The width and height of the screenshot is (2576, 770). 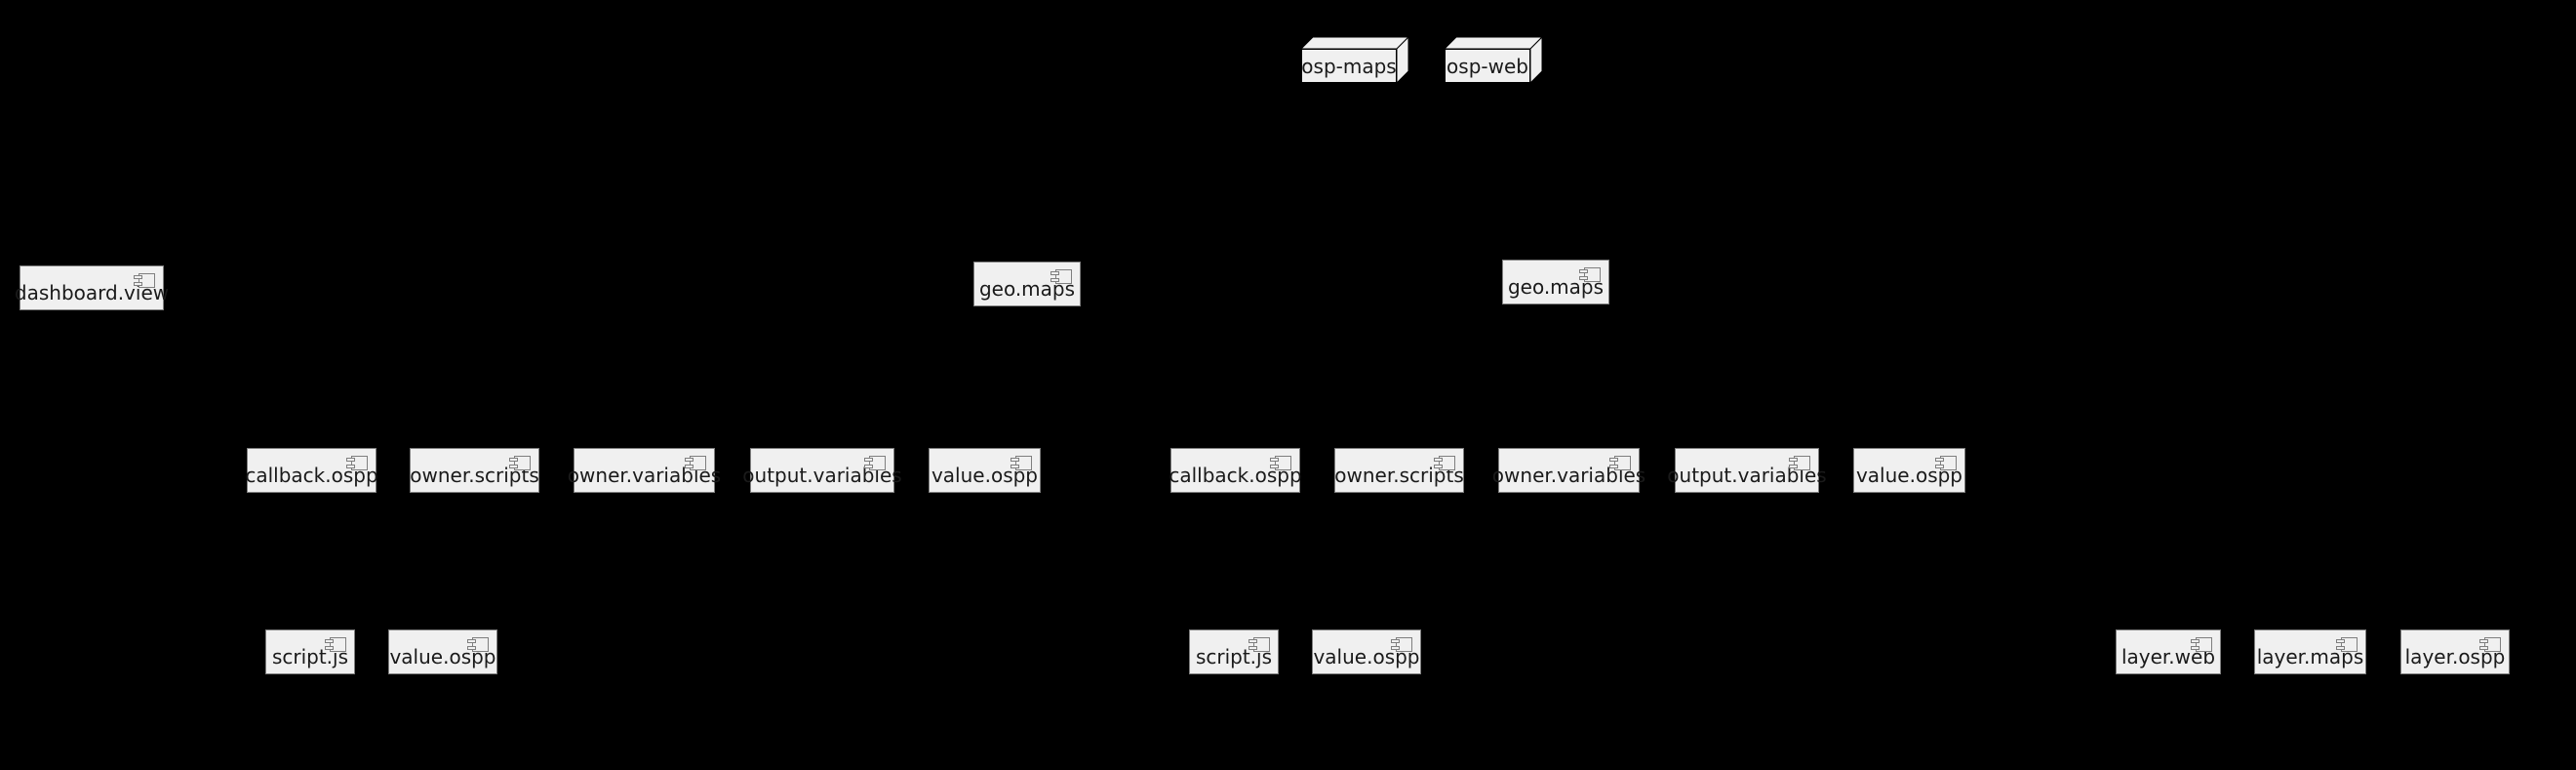 I want to click on node-label: osp-maps, so click(x=1349, y=66).